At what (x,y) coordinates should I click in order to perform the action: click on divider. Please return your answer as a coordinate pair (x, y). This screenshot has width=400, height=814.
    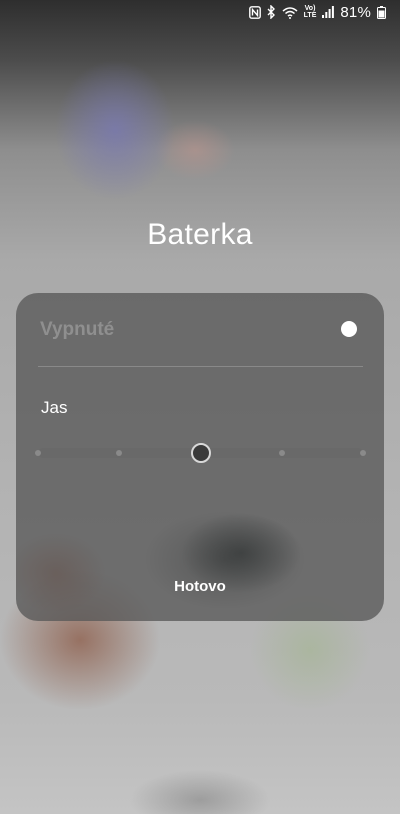
    Looking at the image, I should click on (200, 366).